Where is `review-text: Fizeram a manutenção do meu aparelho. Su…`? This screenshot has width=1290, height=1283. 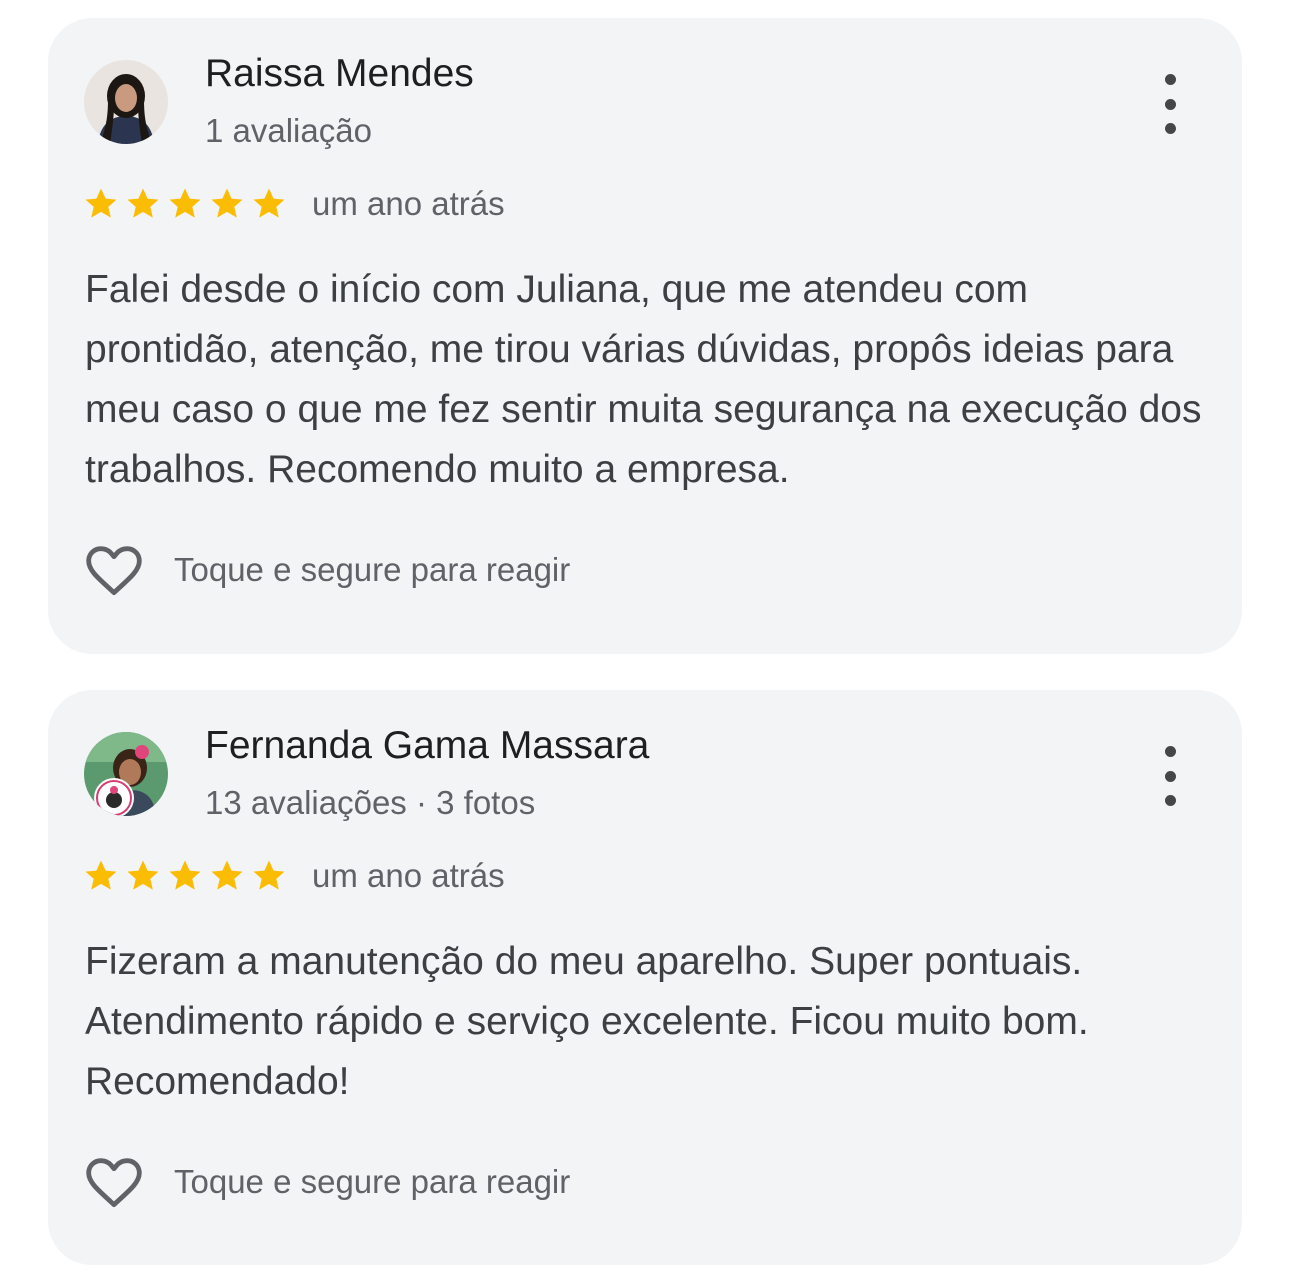 review-text: Fizeram a manutenção do meu aparelho. Su… is located at coordinates (587, 1021).